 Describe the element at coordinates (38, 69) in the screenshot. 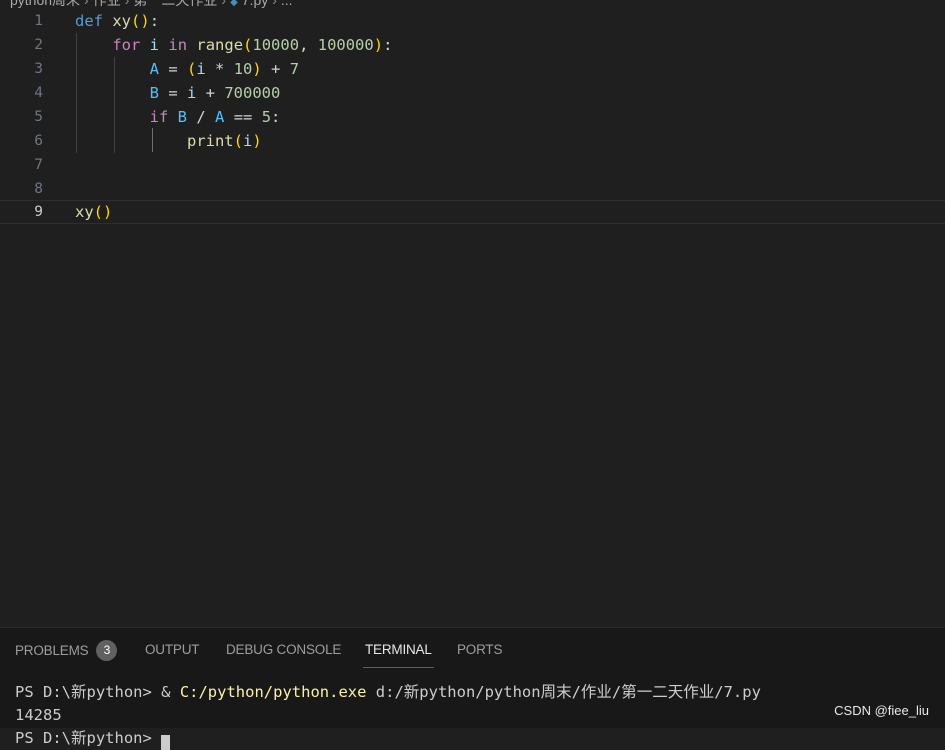

I see `line-number: 3` at that location.